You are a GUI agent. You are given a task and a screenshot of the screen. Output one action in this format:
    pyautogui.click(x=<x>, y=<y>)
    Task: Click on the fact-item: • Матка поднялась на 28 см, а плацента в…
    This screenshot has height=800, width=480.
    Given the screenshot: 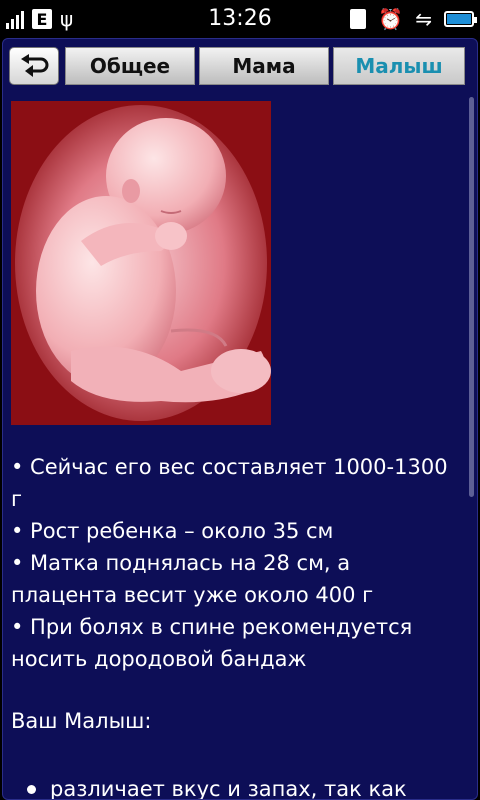 What is the action you would take?
    pyautogui.click(x=192, y=579)
    